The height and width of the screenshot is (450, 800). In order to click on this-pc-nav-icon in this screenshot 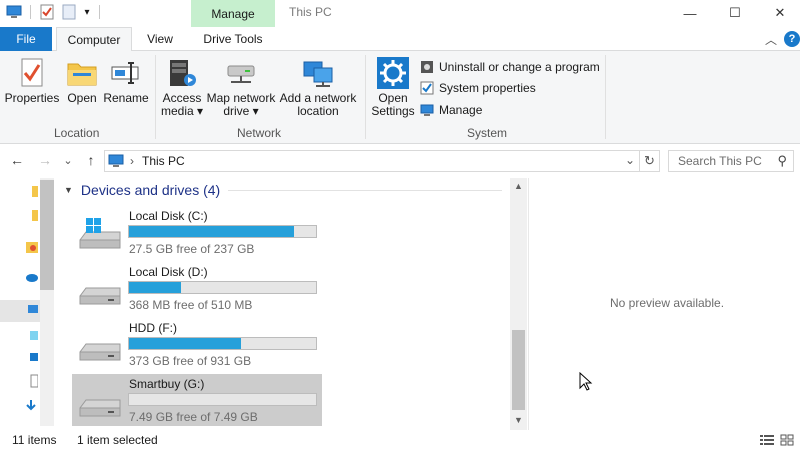, I will do `click(31, 310)`.